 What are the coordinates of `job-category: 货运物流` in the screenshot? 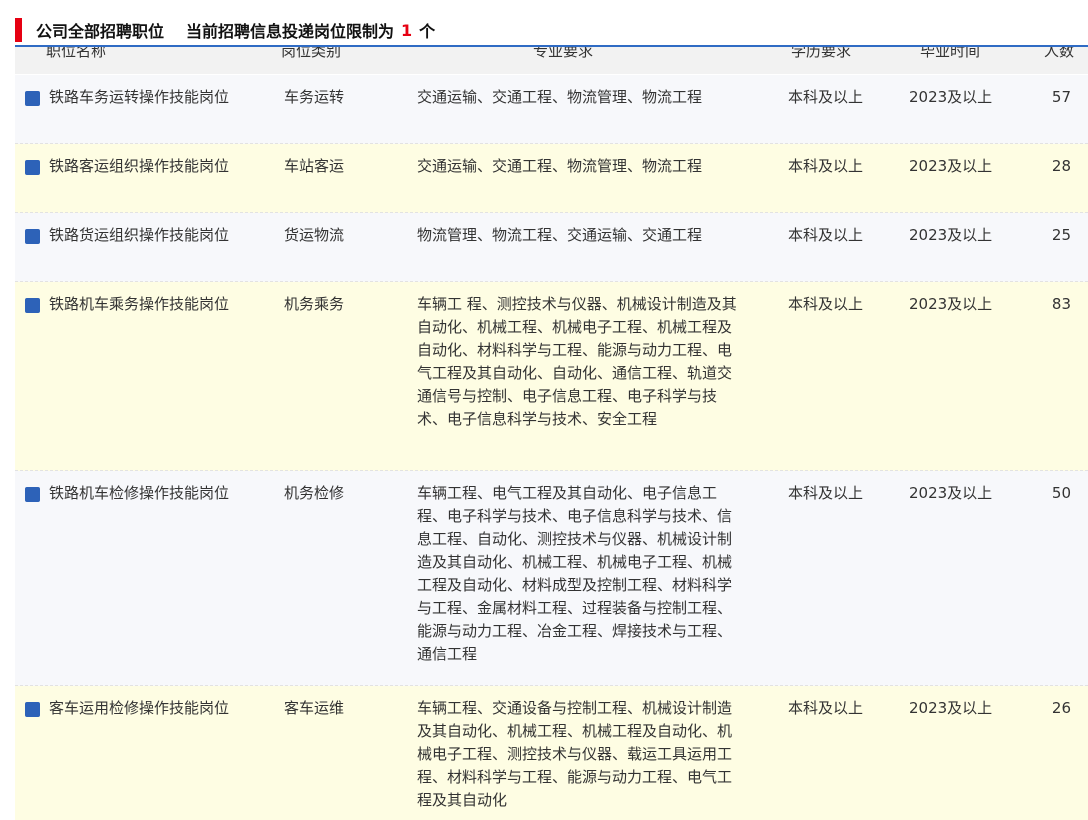 It's located at (314, 235).